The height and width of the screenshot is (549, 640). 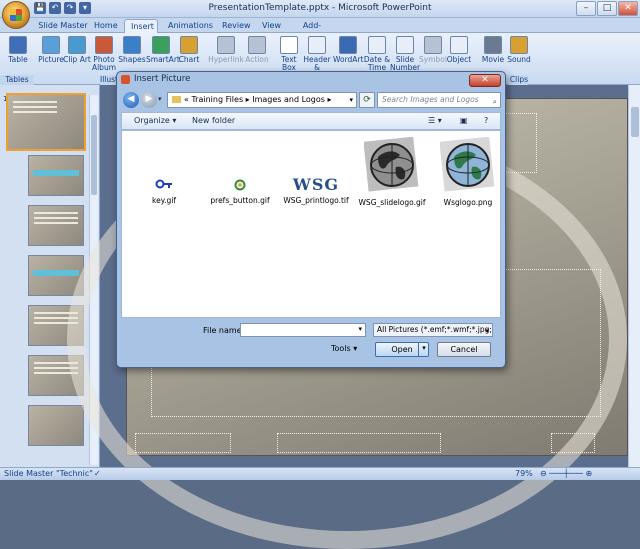 What do you see at coordinates (271, 26) in the screenshot?
I see `tab-view: View` at bounding box center [271, 26].